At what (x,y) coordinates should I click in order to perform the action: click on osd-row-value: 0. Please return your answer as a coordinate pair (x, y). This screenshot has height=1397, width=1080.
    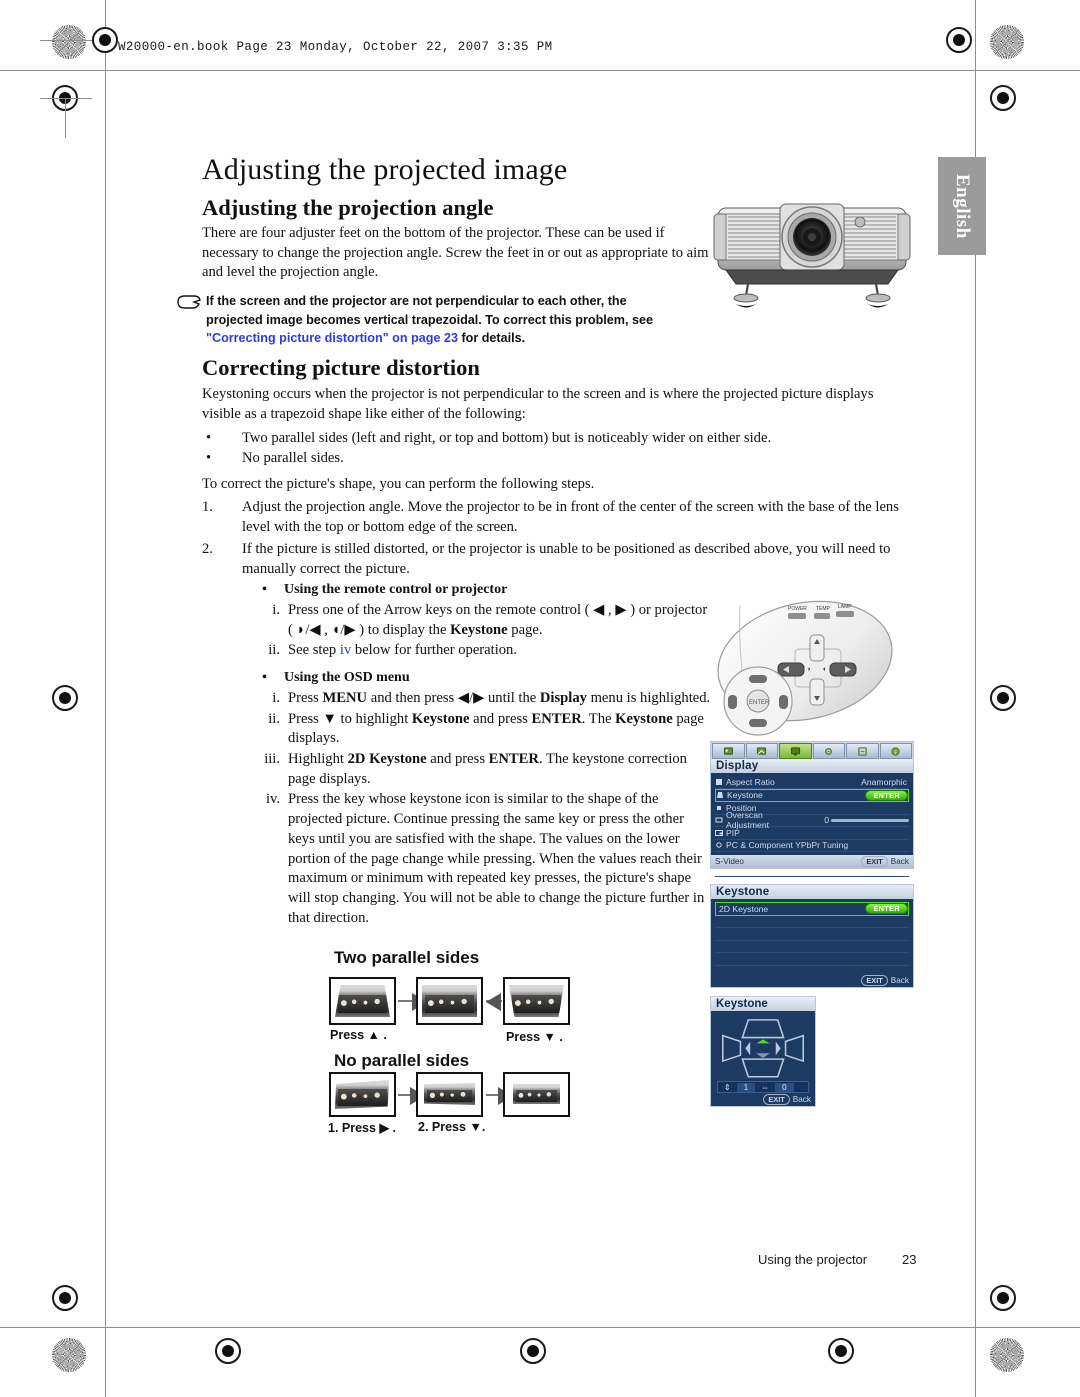
    Looking at the image, I should click on (826, 820).